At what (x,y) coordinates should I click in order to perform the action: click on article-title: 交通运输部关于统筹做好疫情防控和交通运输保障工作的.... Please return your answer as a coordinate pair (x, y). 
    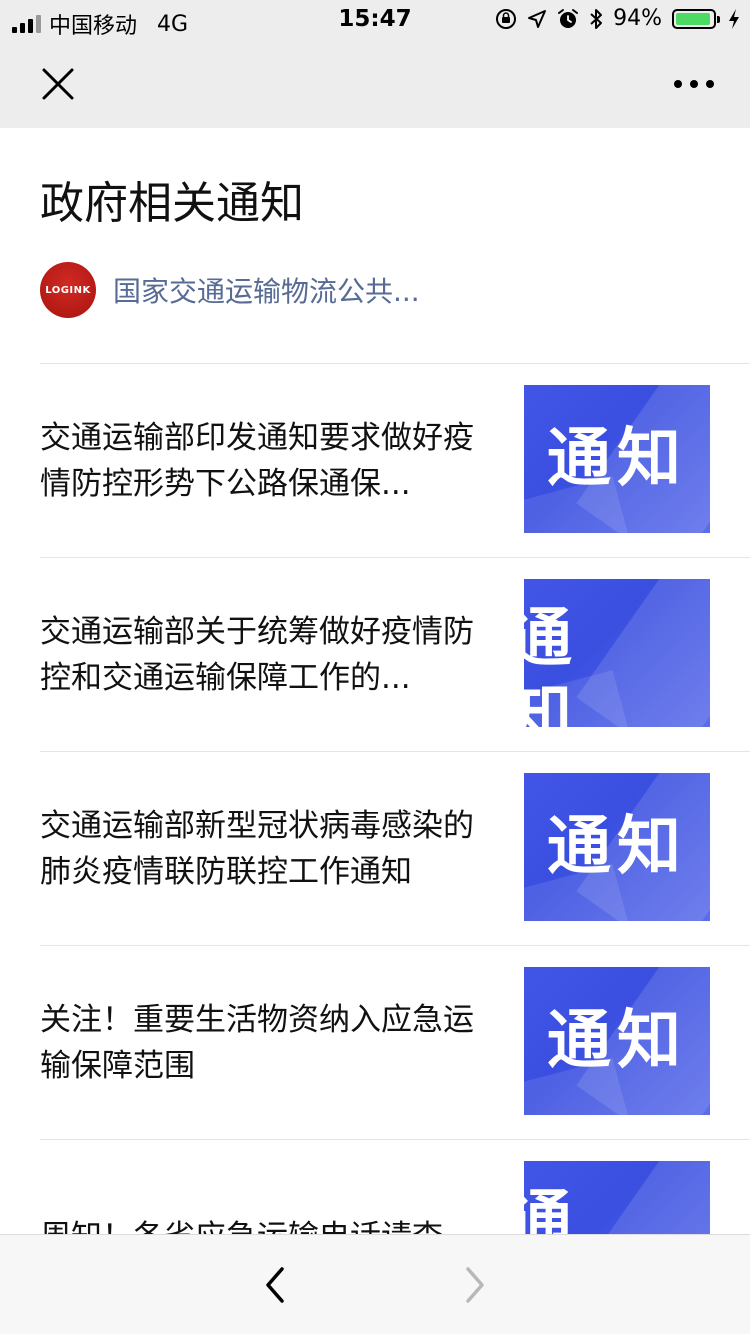
    Looking at the image, I should click on (257, 654).